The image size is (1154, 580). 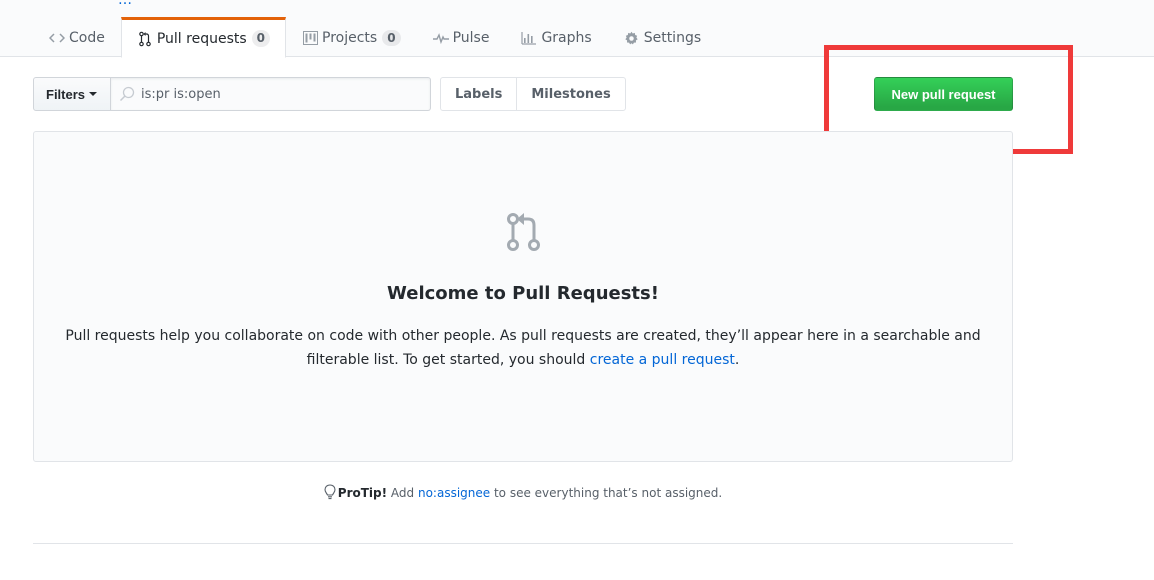 What do you see at coordinates (261, 38) in the screenshot?
I see `pull-request-count: 0` at bounding box center [261, 38].